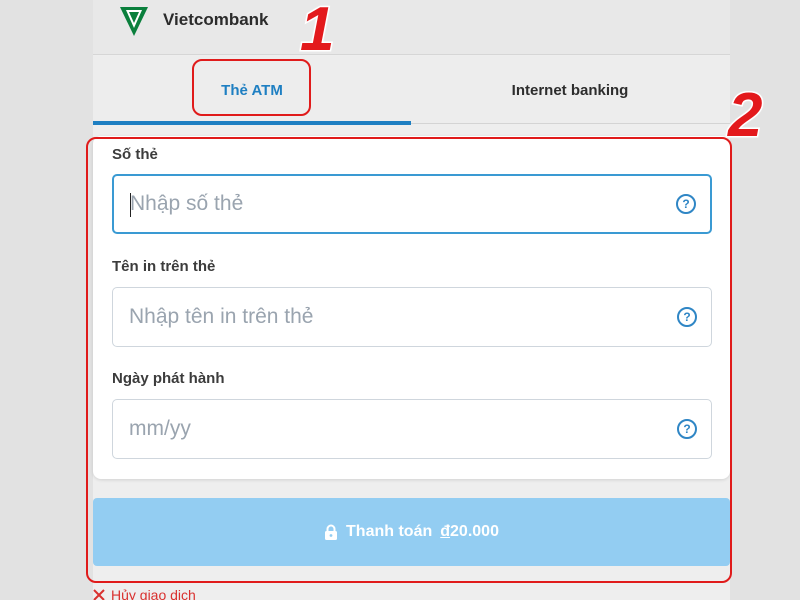 The image size is (800, 600). What do you see at coordinates (331, 532) in the screenshot?
I see `lock-icon` at bounding box center [331, 532].